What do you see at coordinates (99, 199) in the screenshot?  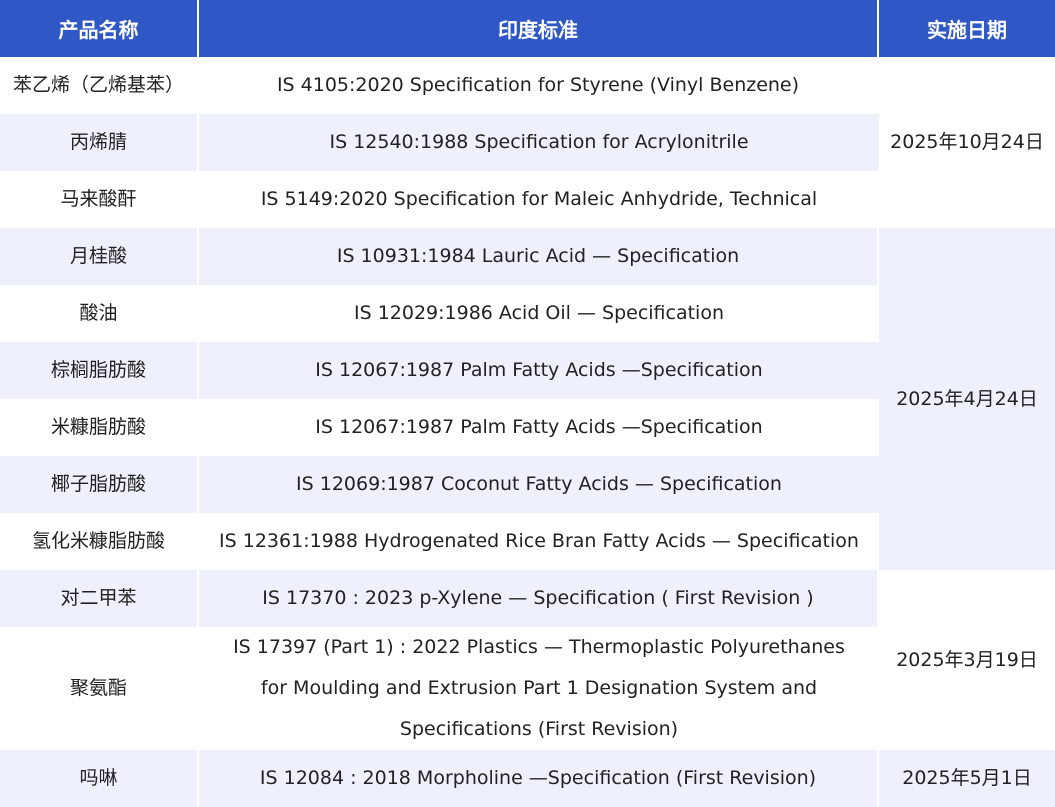 I see `product-cell: 马来酸酐` at bounding box center [99, 199].